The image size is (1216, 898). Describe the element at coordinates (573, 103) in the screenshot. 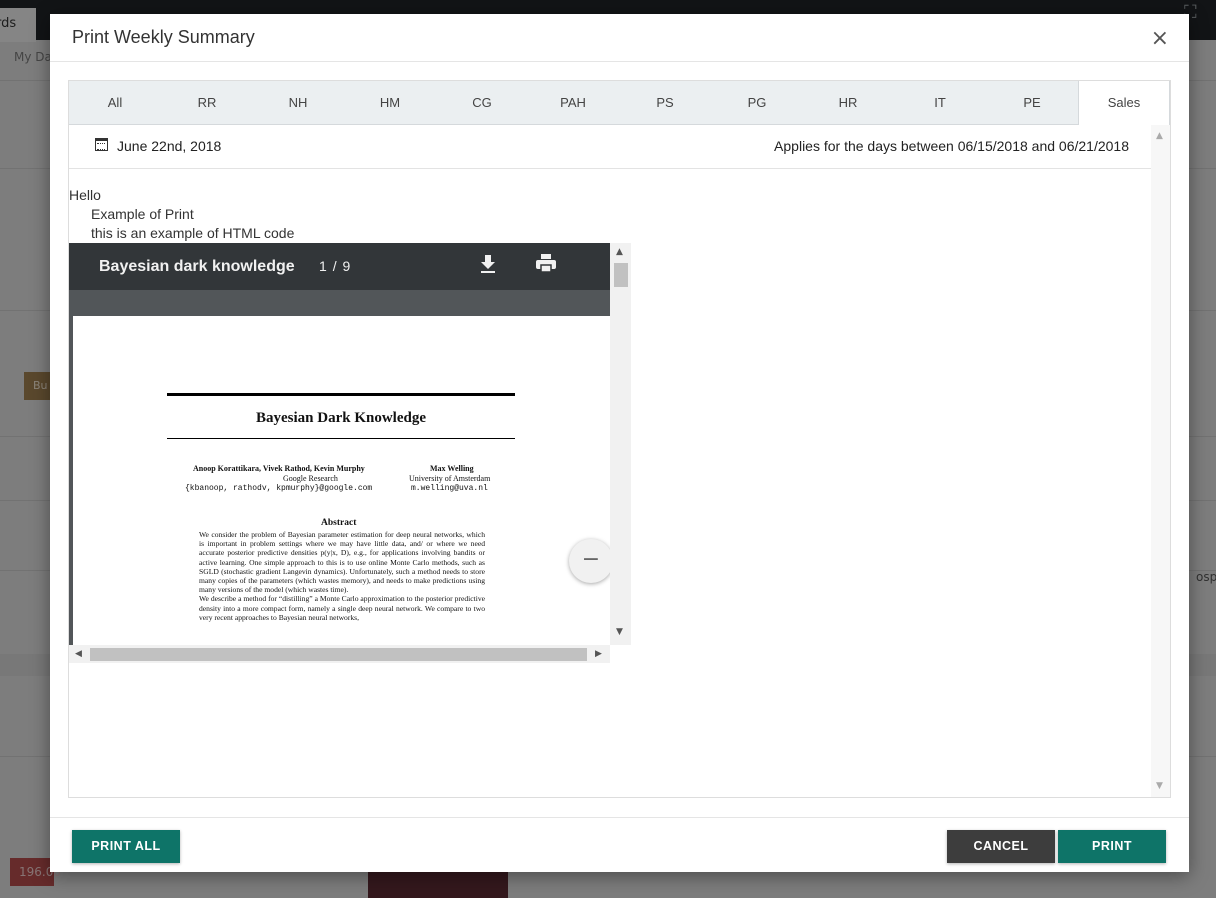

I see `tab-pah: PAH` at that location.